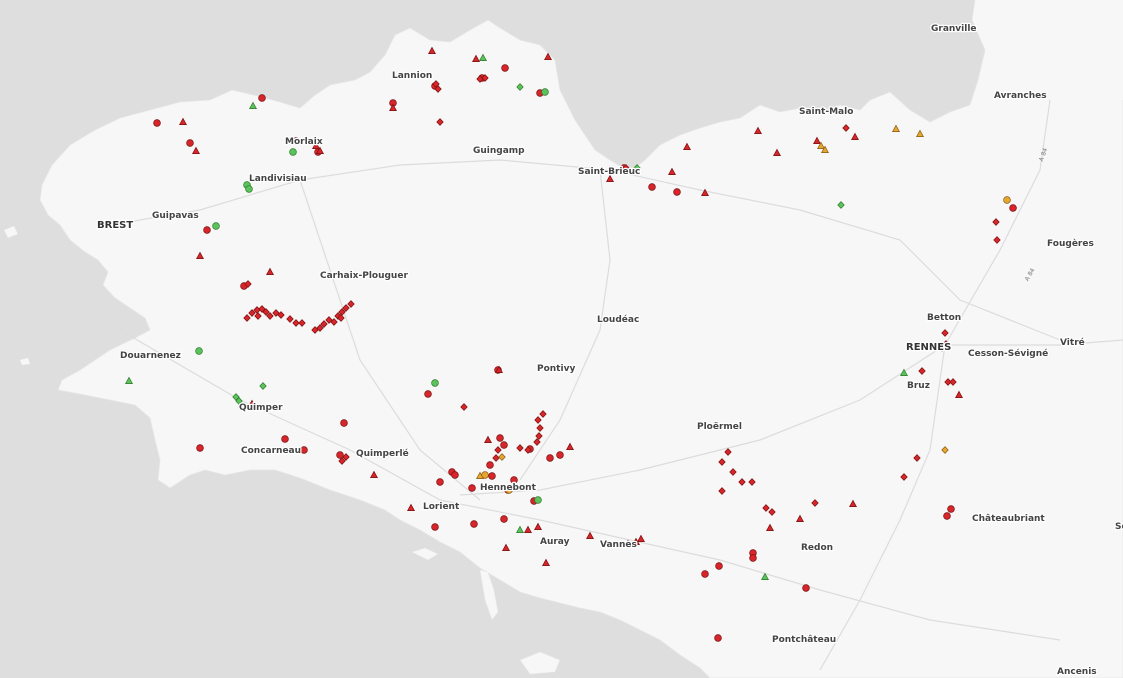 Image resolution: width=1123 pixels, height=678 pixels. I want to click on place-label: Châteaubriant, so click(1008, 519).